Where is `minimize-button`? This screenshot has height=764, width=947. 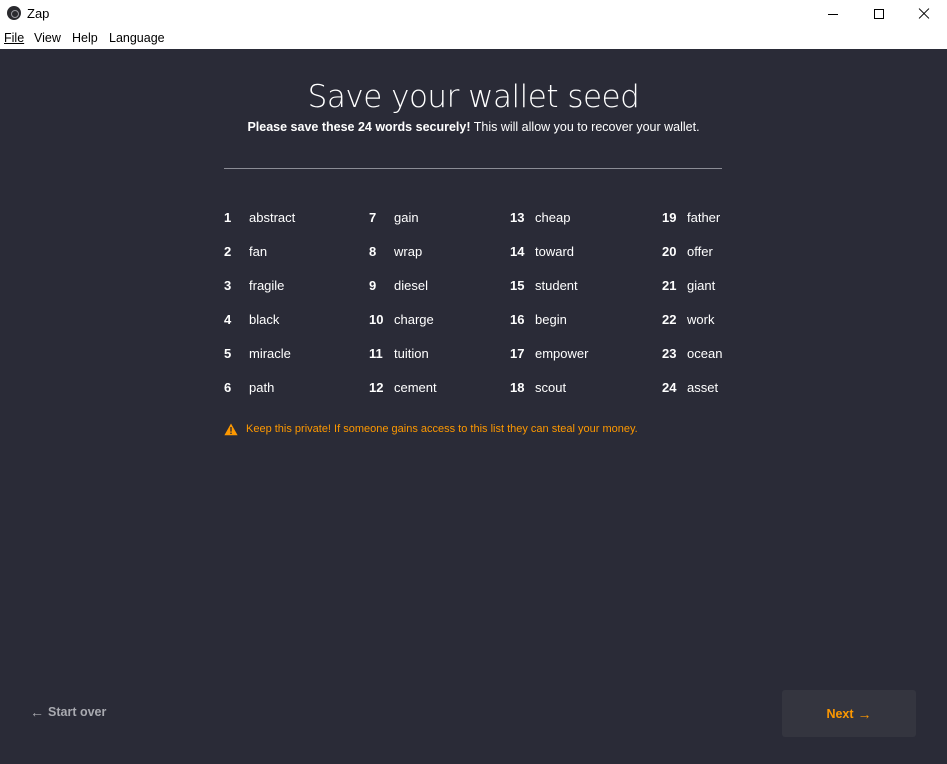 minimize-button is located at coordinates (833, 14).